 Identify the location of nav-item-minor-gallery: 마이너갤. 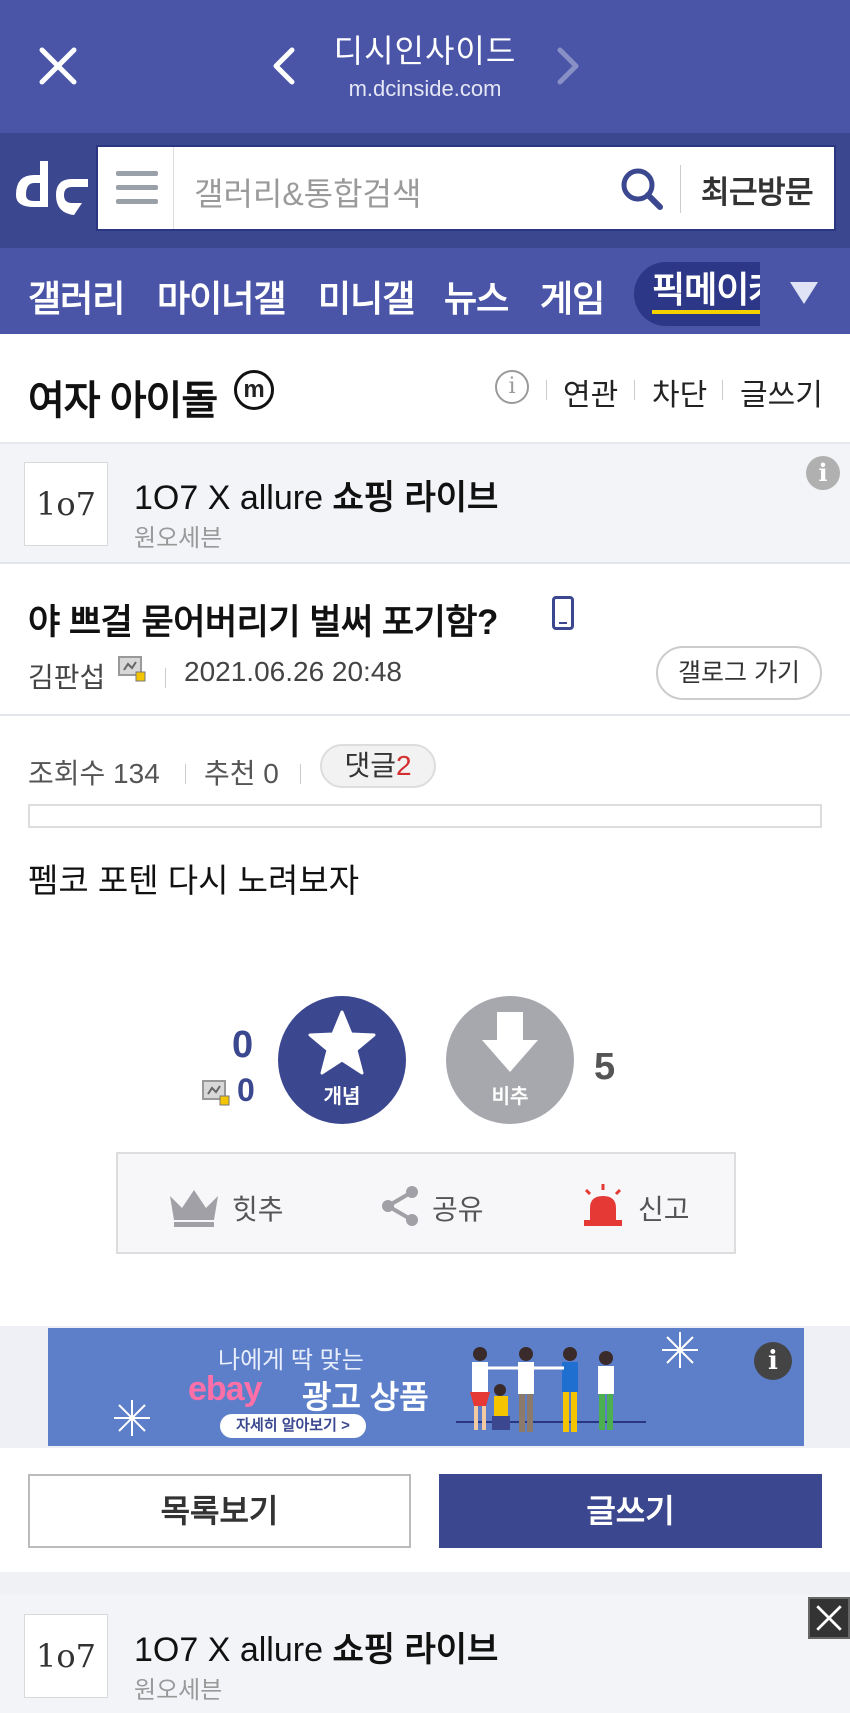
(221, 296).